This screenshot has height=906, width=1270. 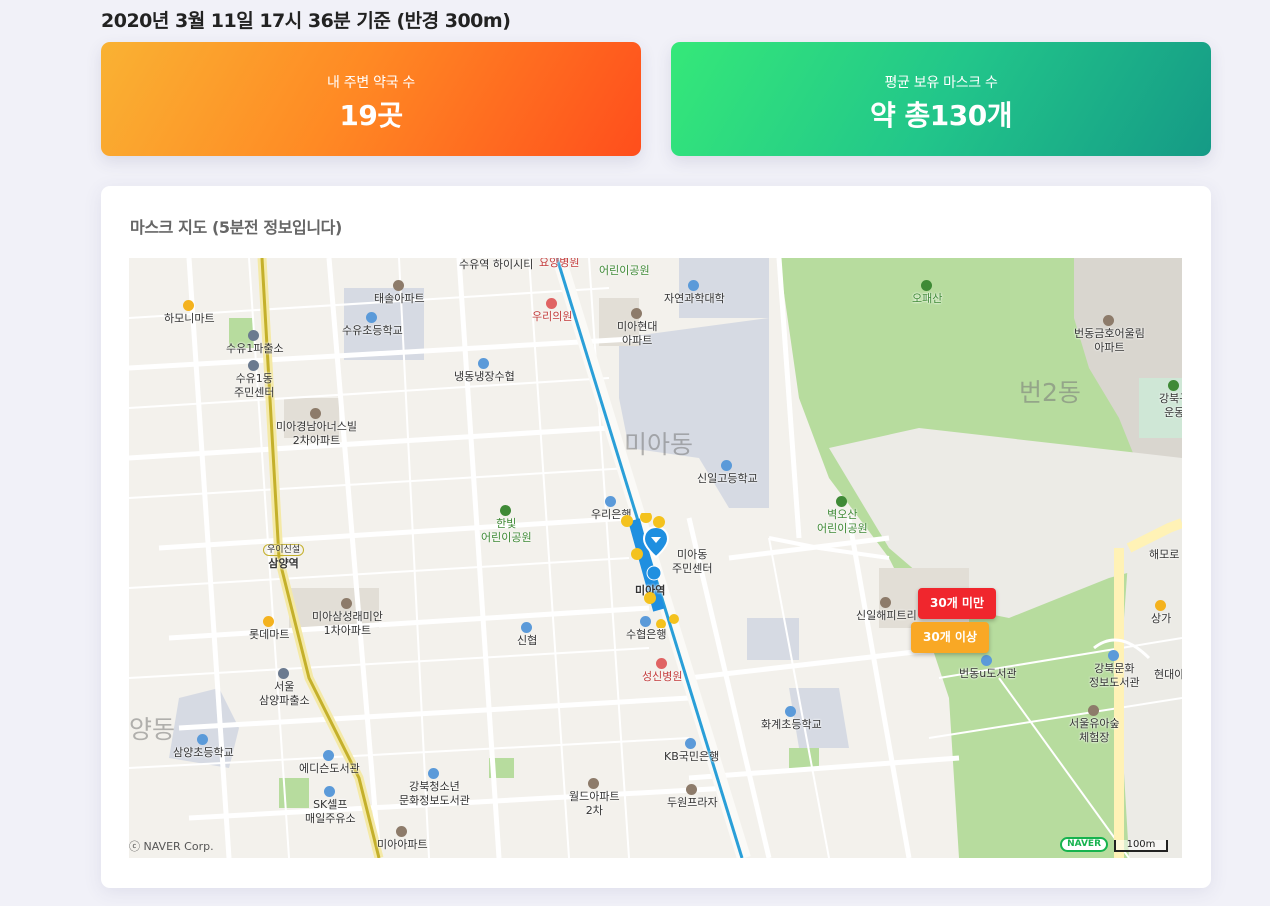 What do you see at coordinates (1173, 385) in the screenshot?
I see `sports-icon` at bounding box center [1173, 385].